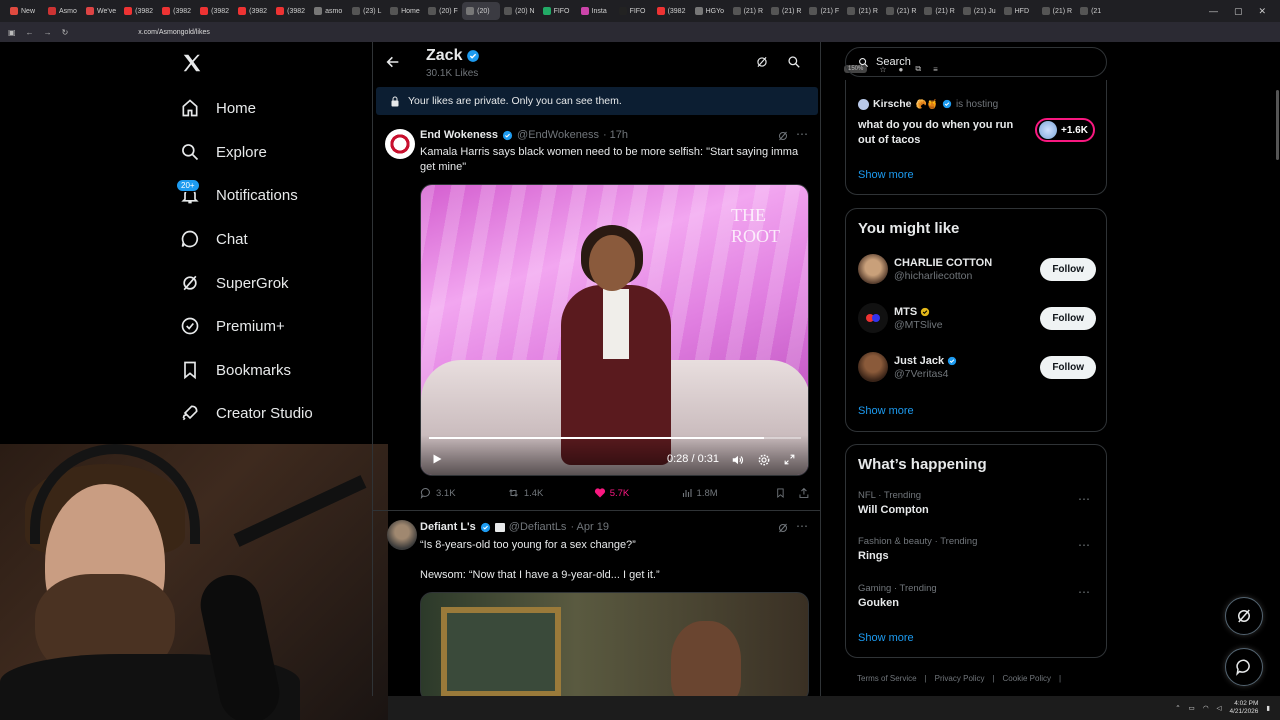  What do you see at coordinates (925, 361) in the screenshot?
I see `suggested-user-name: Just Jack` at bounding box center [925, 361].